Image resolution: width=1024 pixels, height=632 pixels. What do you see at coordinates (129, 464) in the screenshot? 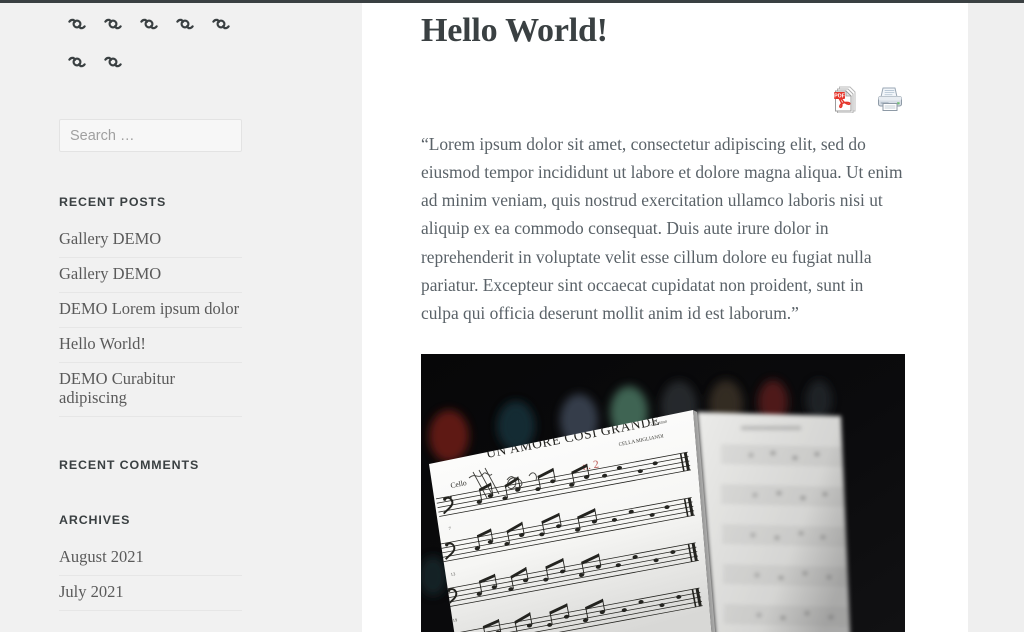
I see `widget-title-recent-comments: Recent Comments` at bounding box center [129, 464].